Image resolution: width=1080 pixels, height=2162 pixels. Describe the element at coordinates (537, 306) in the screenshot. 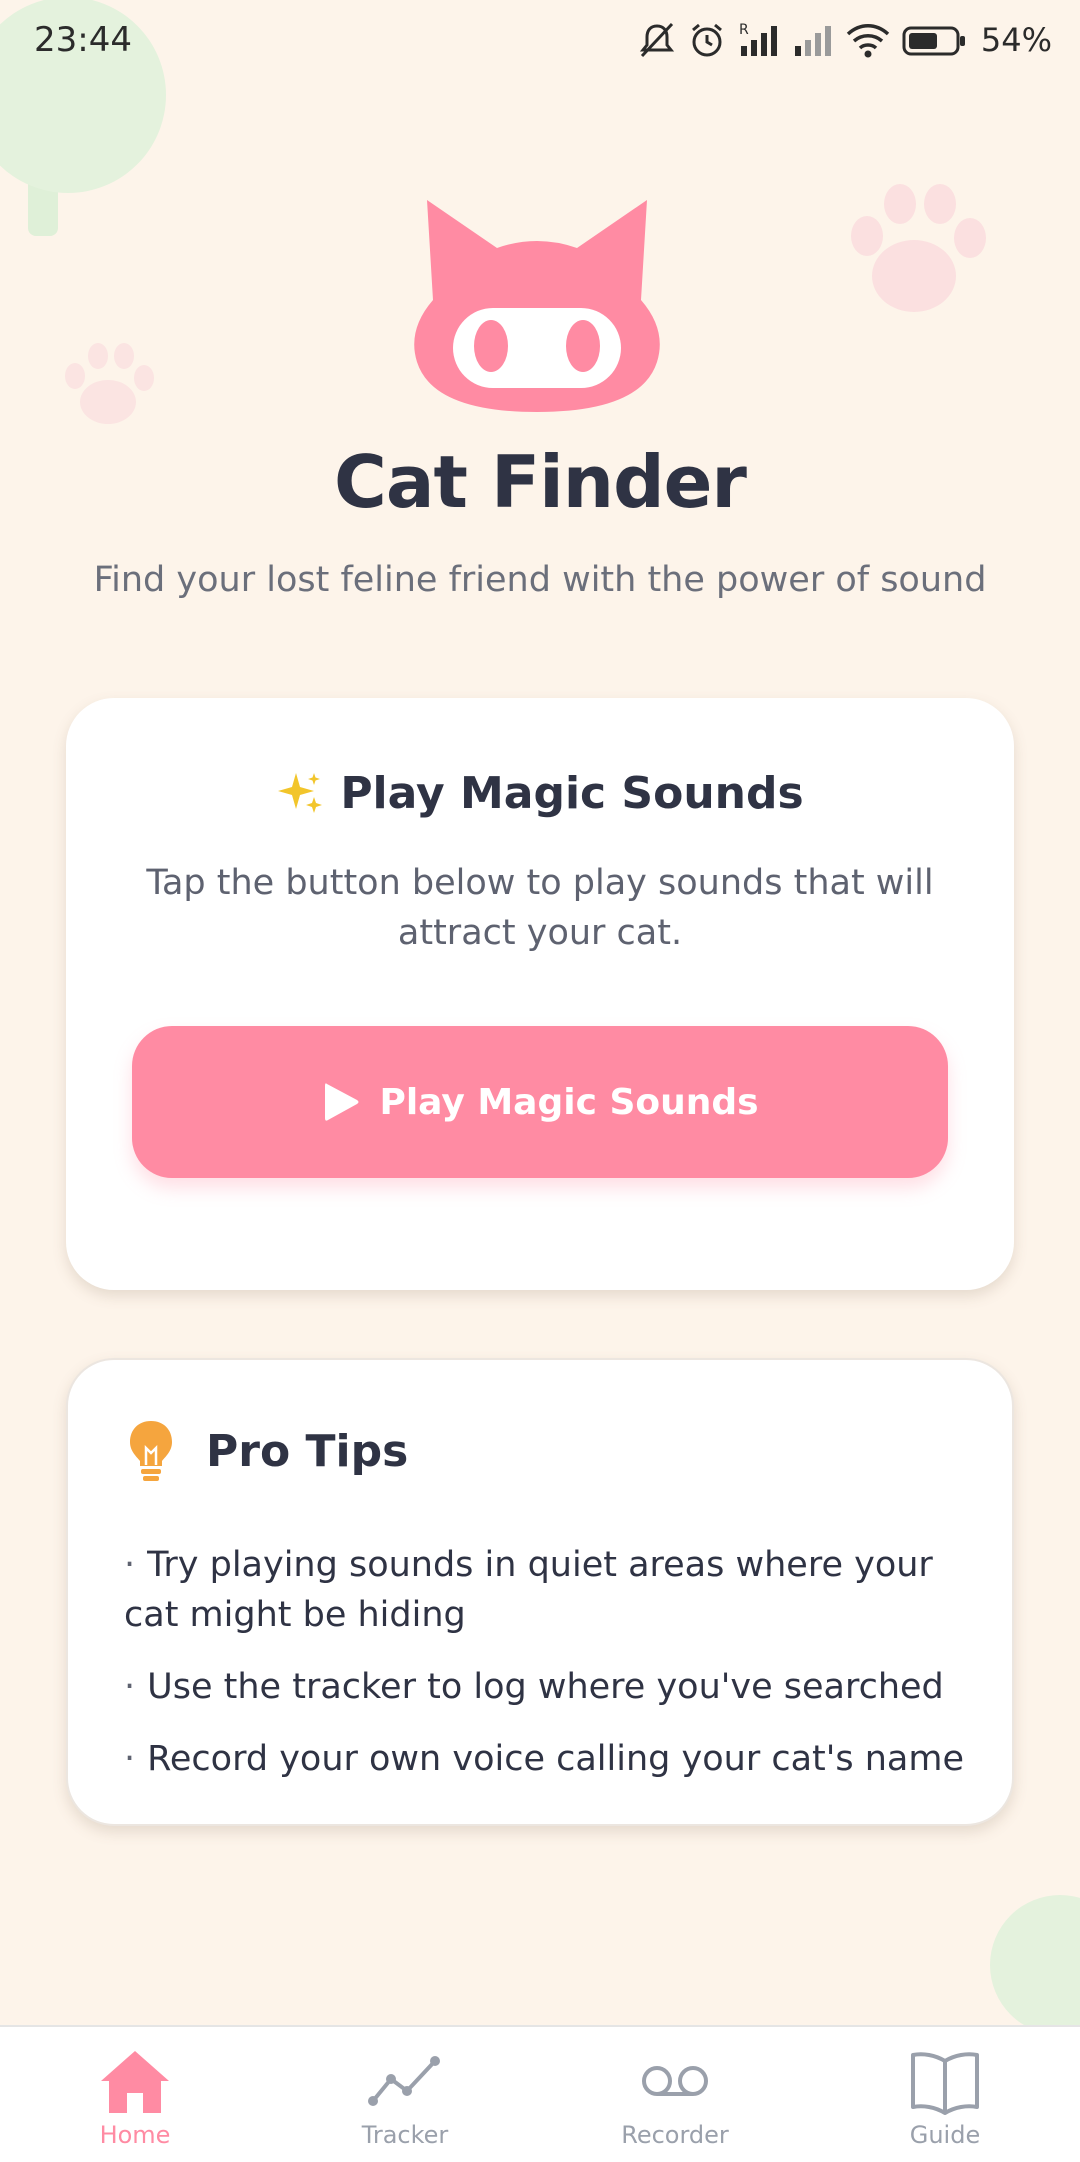

I see `cat-face-logo-icon` at that location.